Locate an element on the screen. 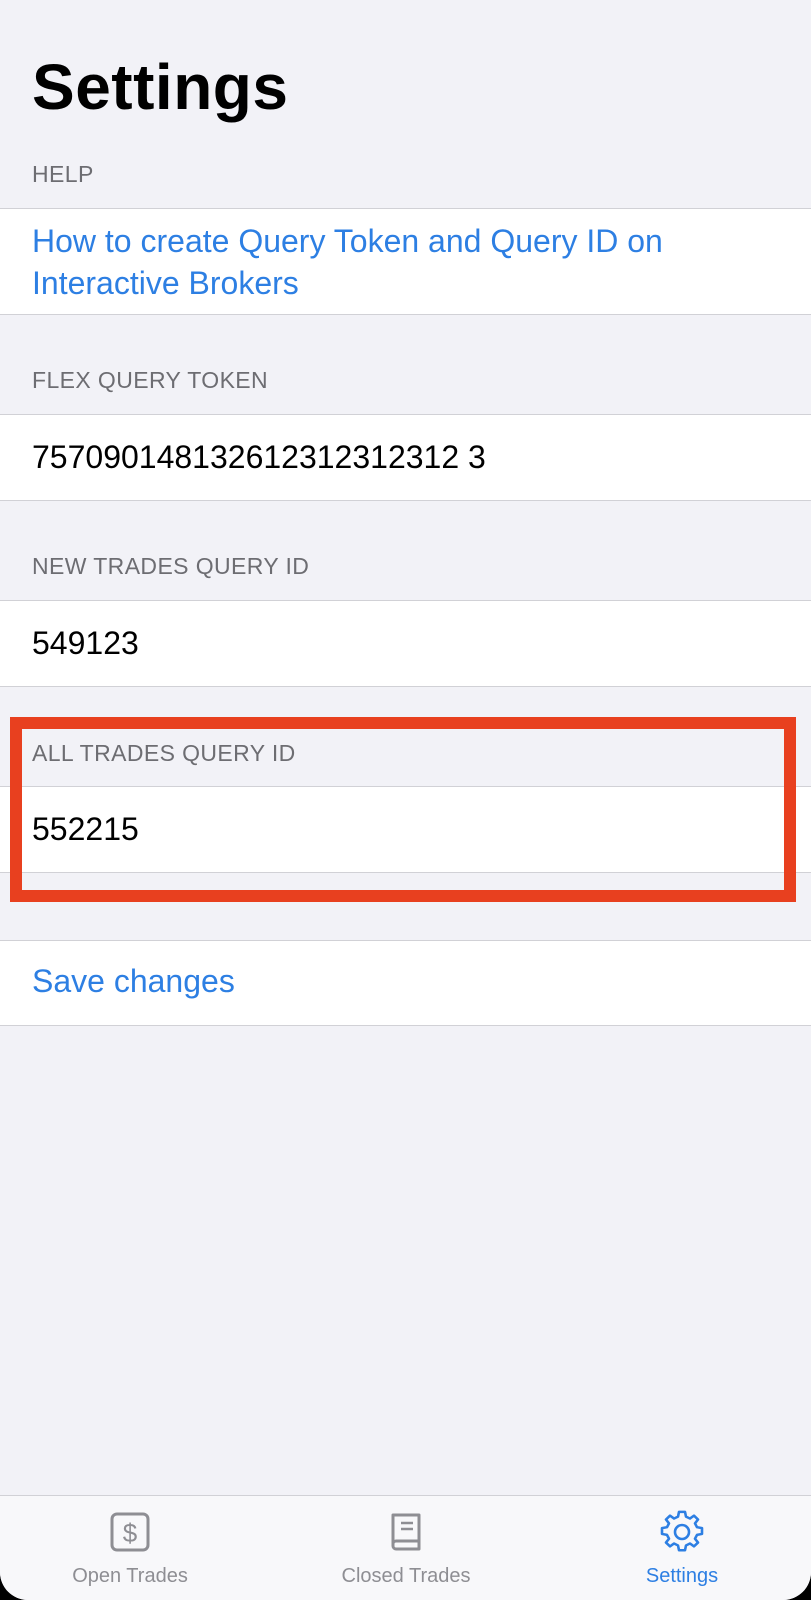 Image resolution: width=811 pixels, height=1600 pixels. new-trades-query-id-cell is located at coordinates (405, 643).